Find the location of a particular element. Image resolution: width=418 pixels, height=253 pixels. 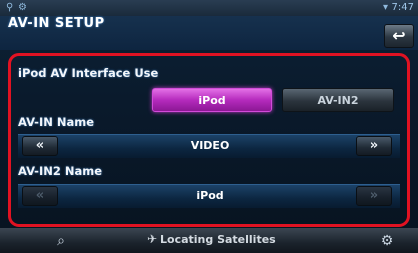

gear-icon: ⚙ is located at coordinates (387, 241).